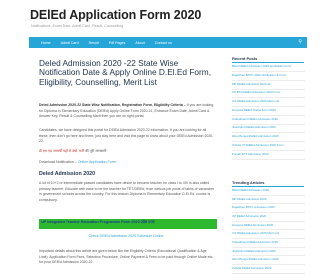 This screenshot has width=336, height=280. What do you see at coordinates (96, 151) in the screenshot?
I see `hindi-rest: की पूरी जानकारी` at bounding box center [96, 151].